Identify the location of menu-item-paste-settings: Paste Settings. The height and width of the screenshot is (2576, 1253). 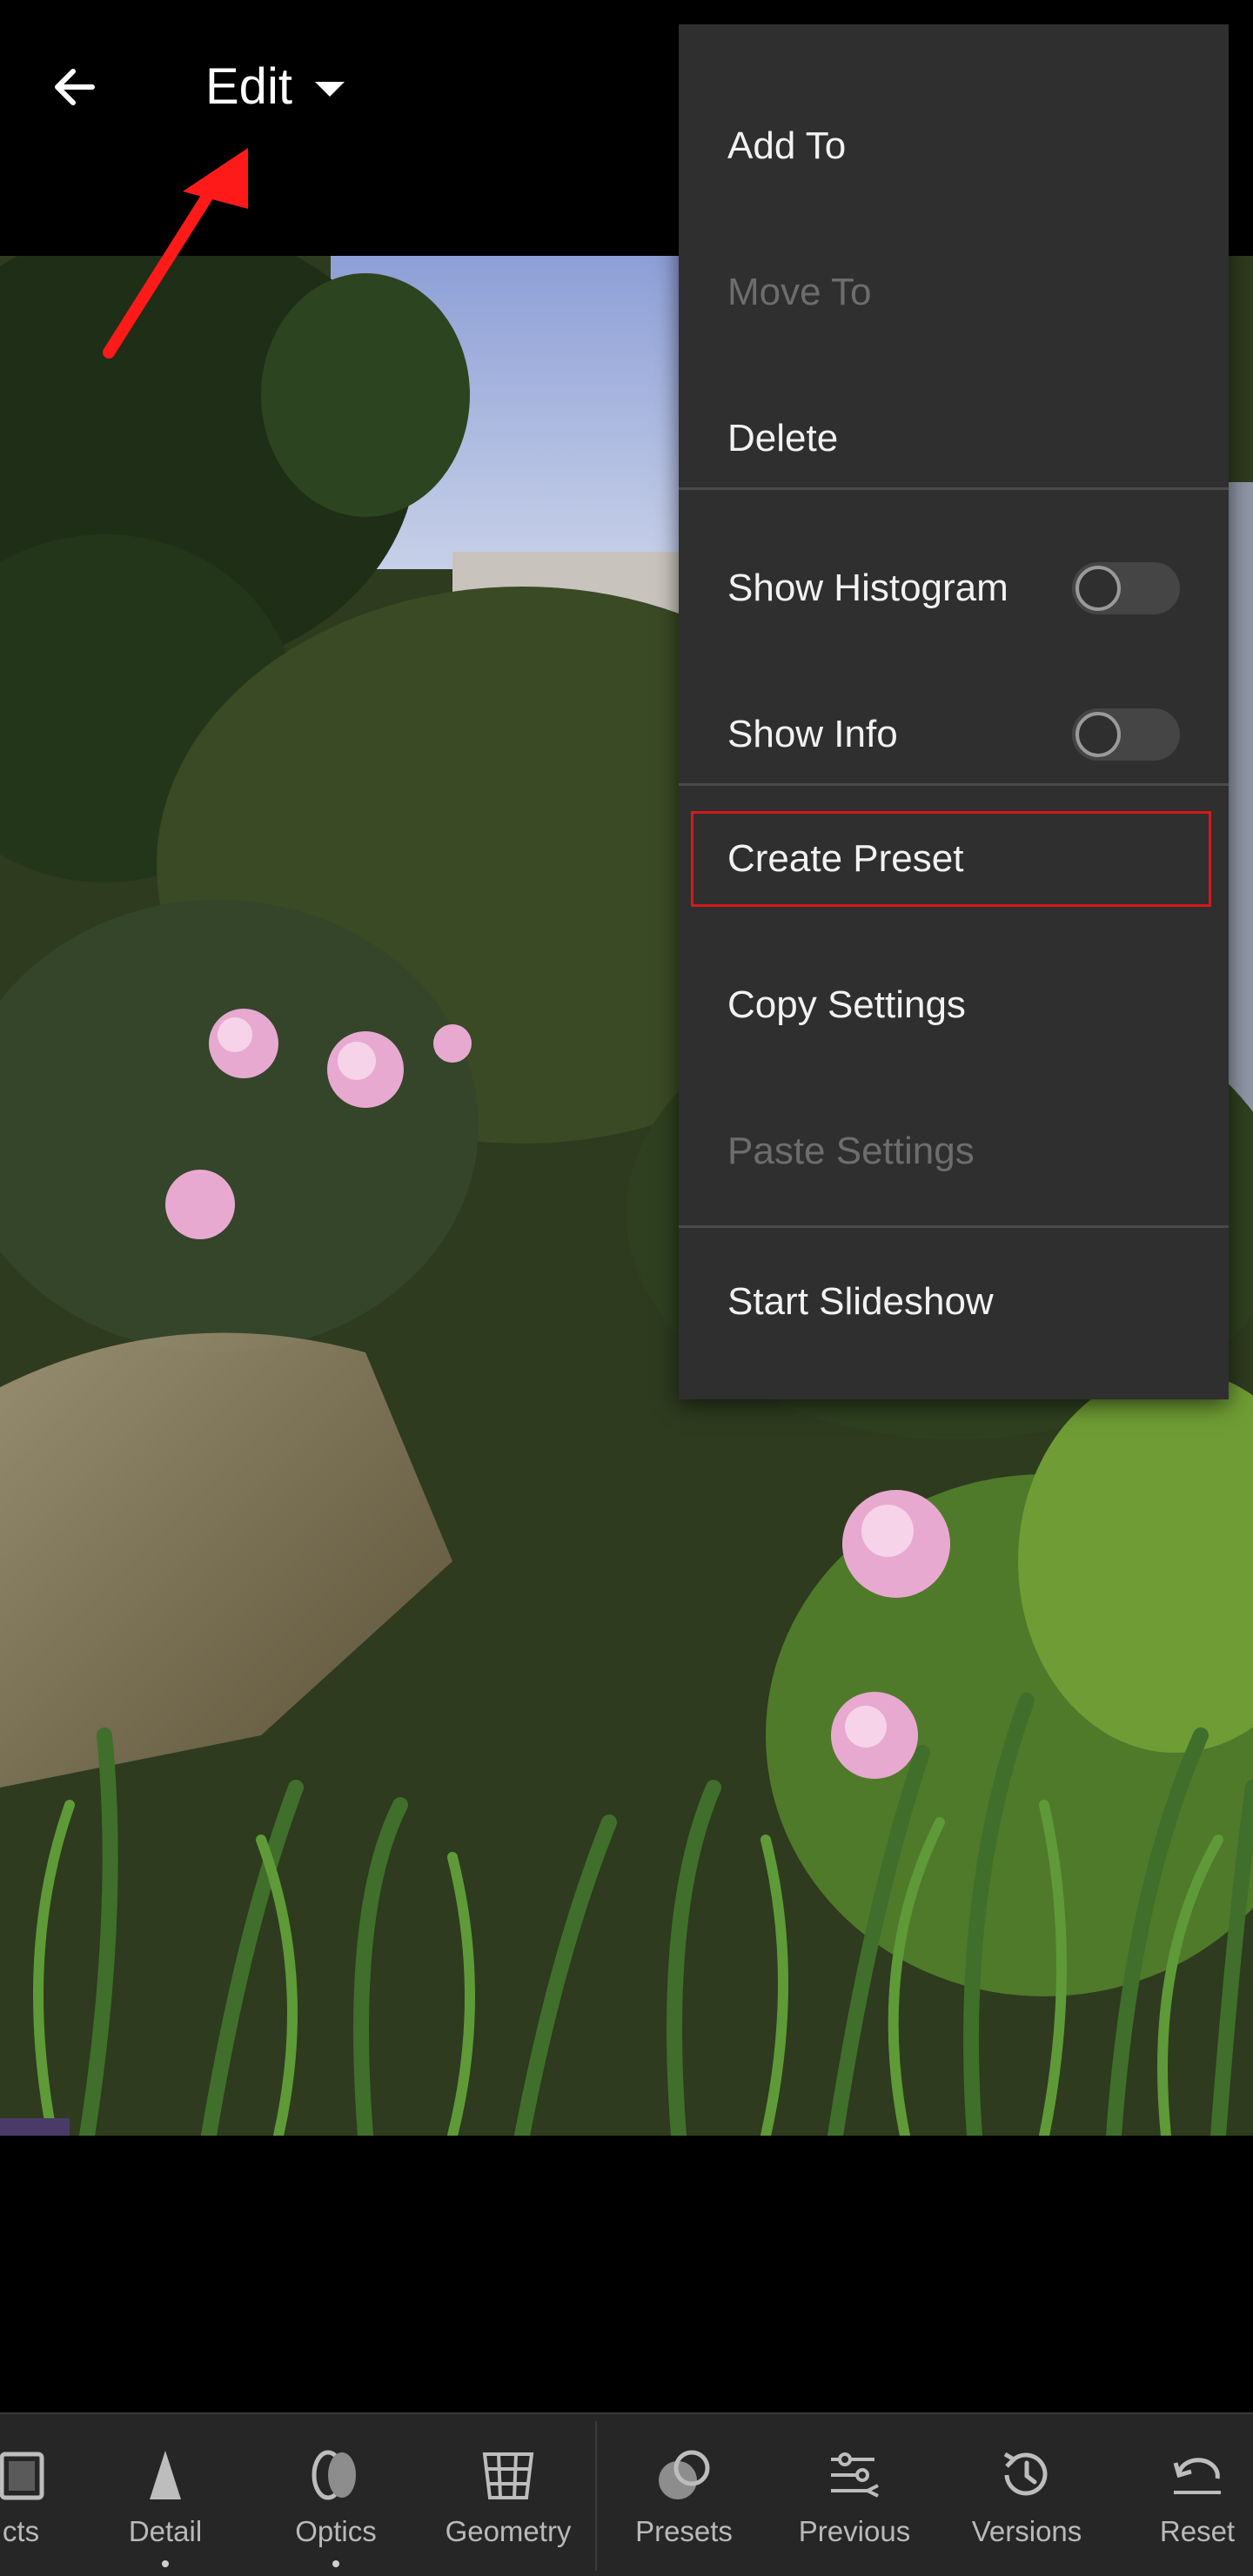
(954, 1151).